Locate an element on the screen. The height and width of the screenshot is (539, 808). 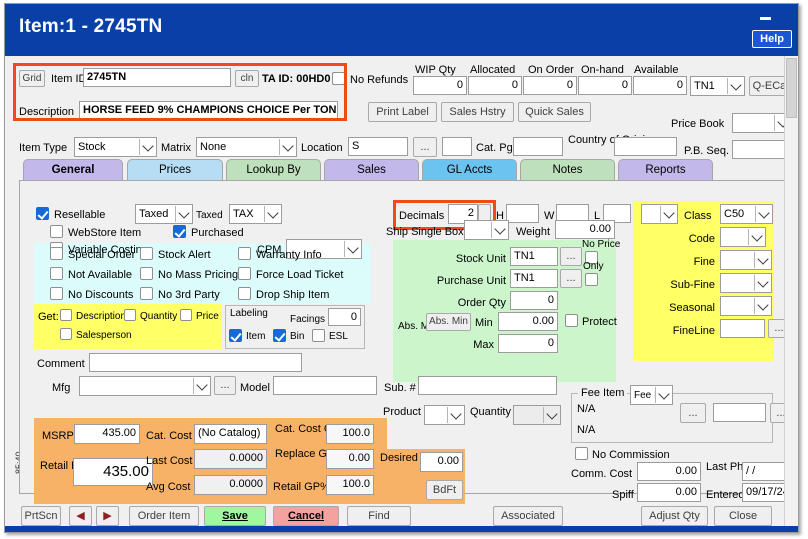
print-label-button: Print Label is located at coordinates (402, 112).